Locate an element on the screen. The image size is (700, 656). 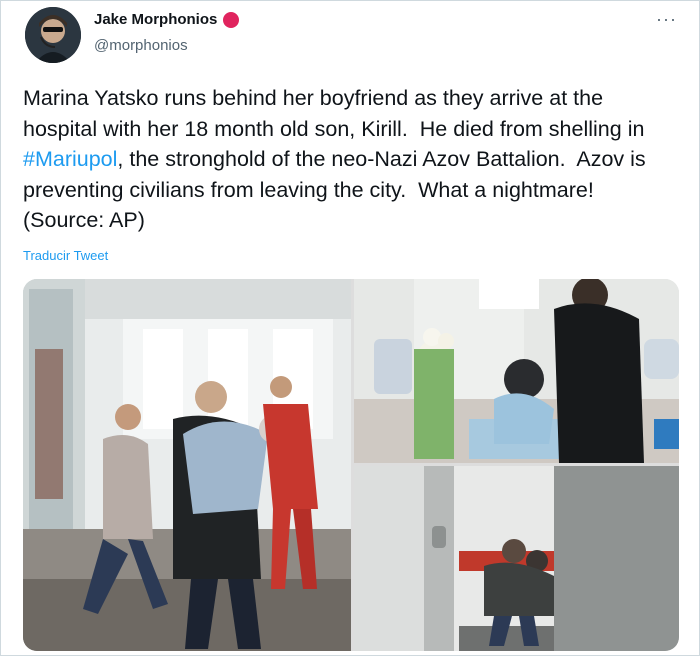
translate-tweet-link: Traducir Tweet is located at coordinates (65, 255).